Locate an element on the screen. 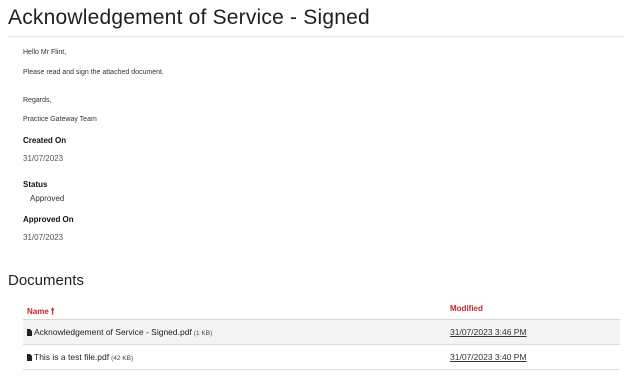 The height and width of the screenshot is (377, 626). column-header-name-label: Name is located at coordinates (38, 311).